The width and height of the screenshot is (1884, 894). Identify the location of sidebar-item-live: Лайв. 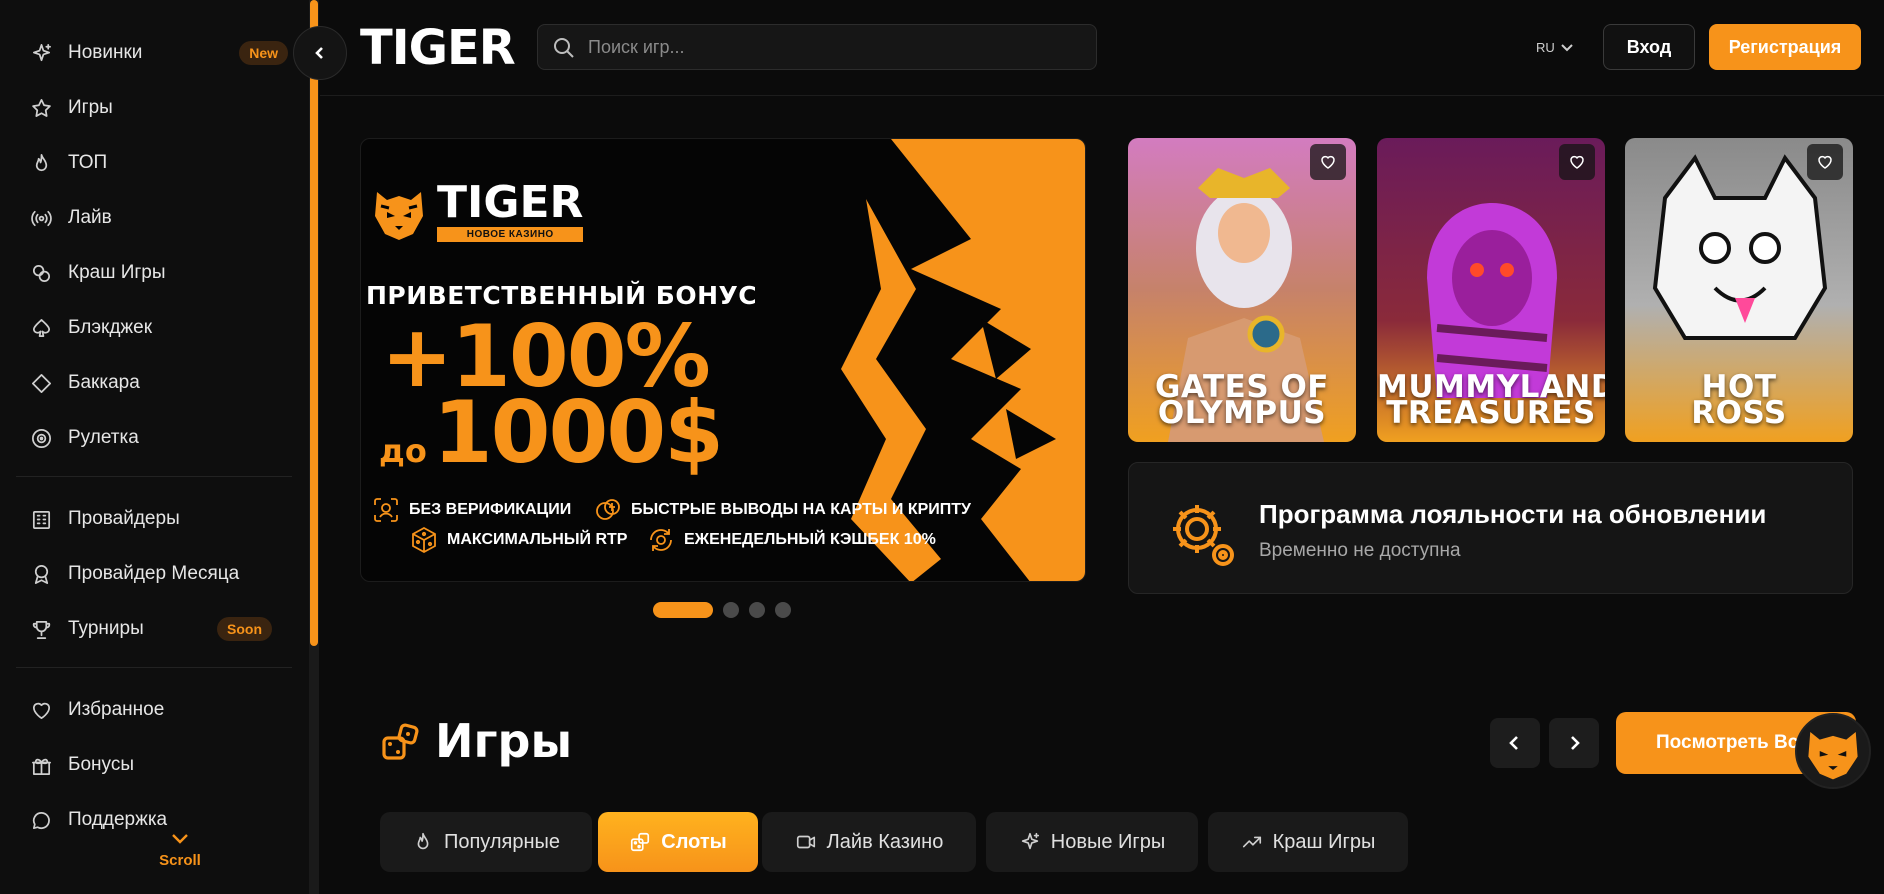
(159, 218).